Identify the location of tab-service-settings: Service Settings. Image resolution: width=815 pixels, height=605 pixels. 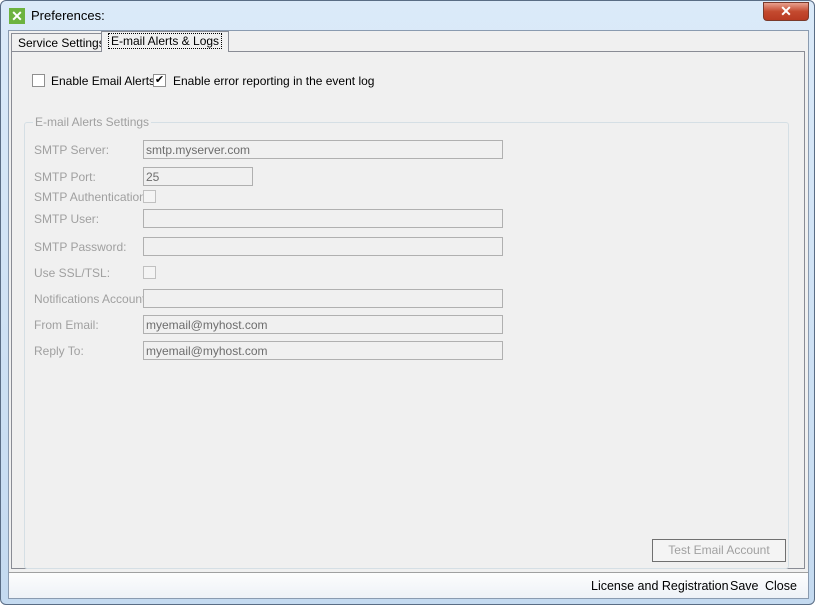
(61, 42).